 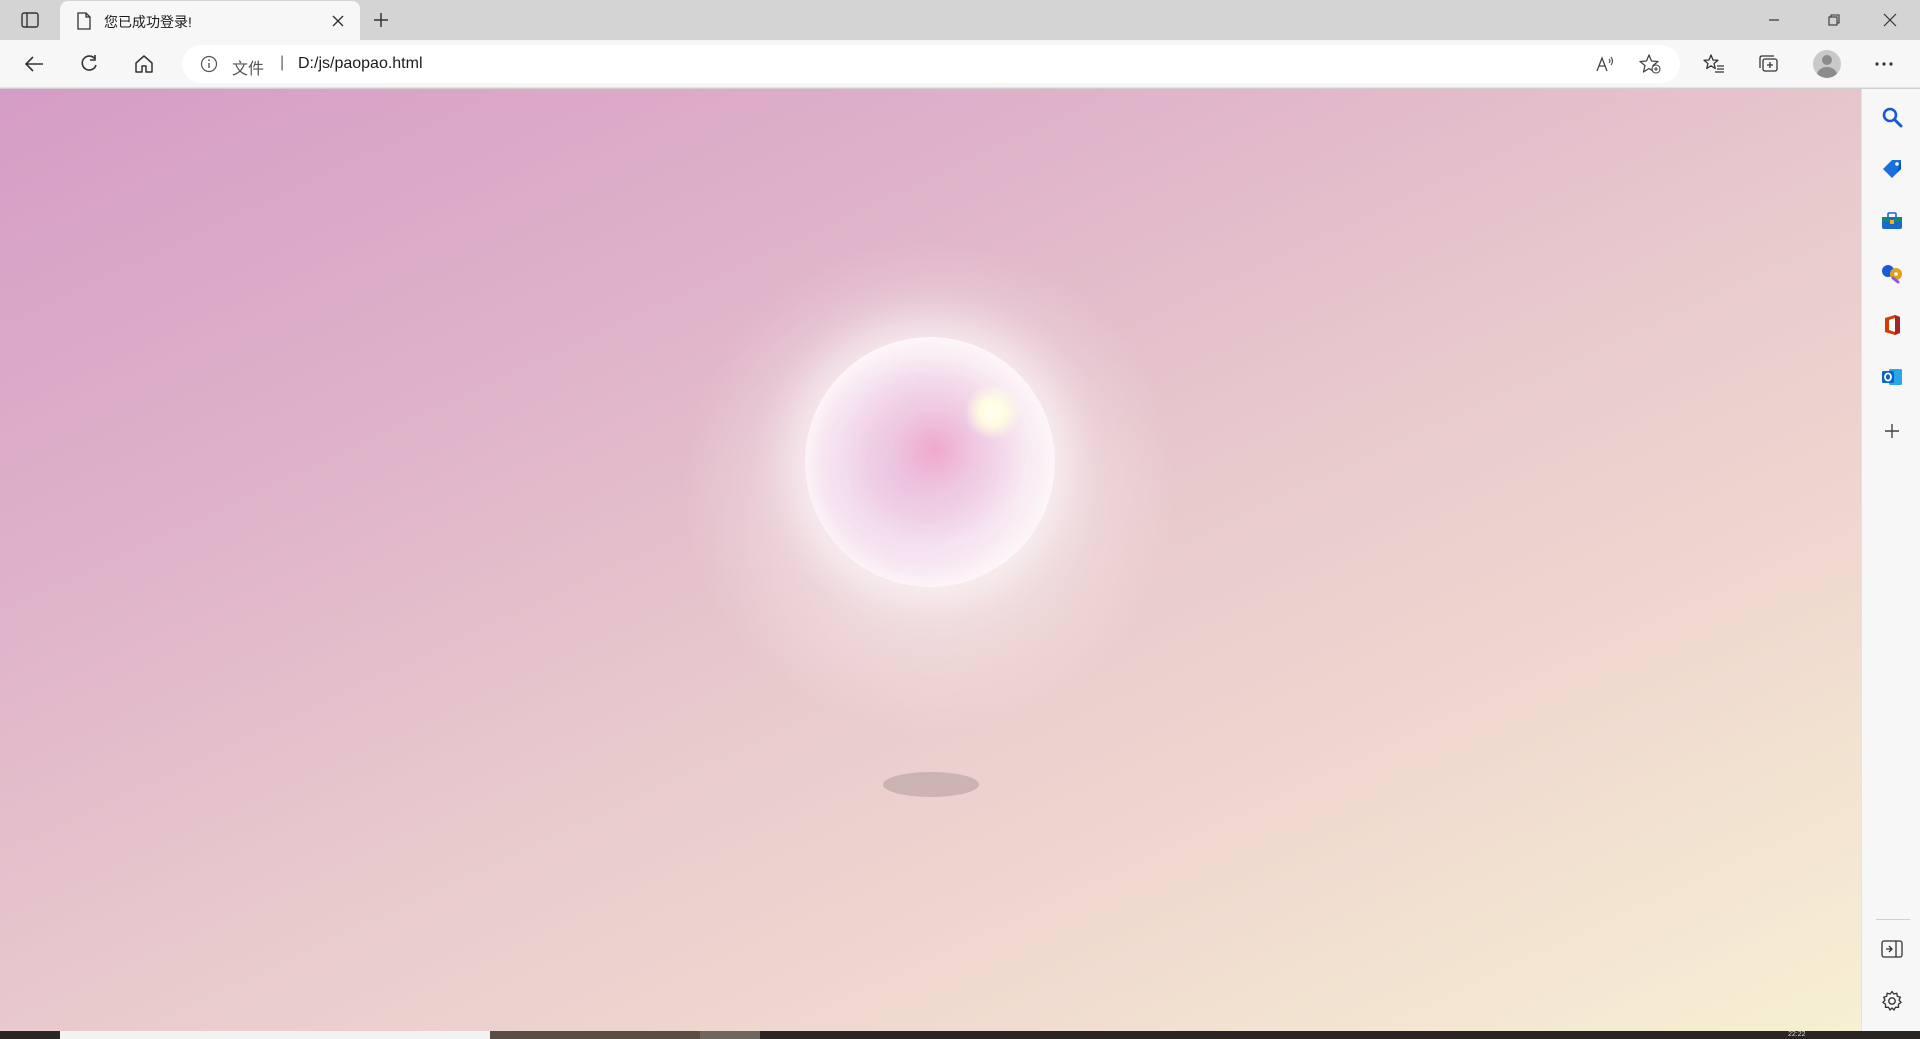 I want to click on tab-active: 您已成功登录!, so click(x=210, y=20).